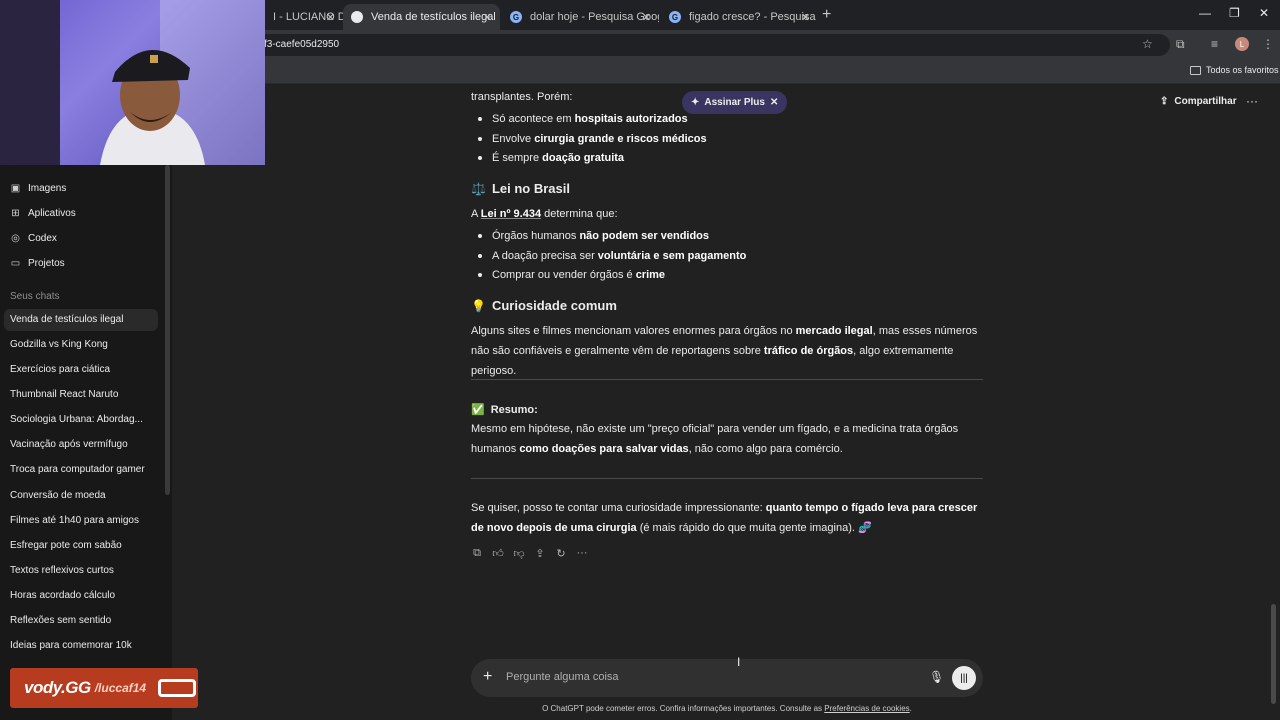  I want to click on prompt-input: Pergunte alguma coisa, so click(562, 677).